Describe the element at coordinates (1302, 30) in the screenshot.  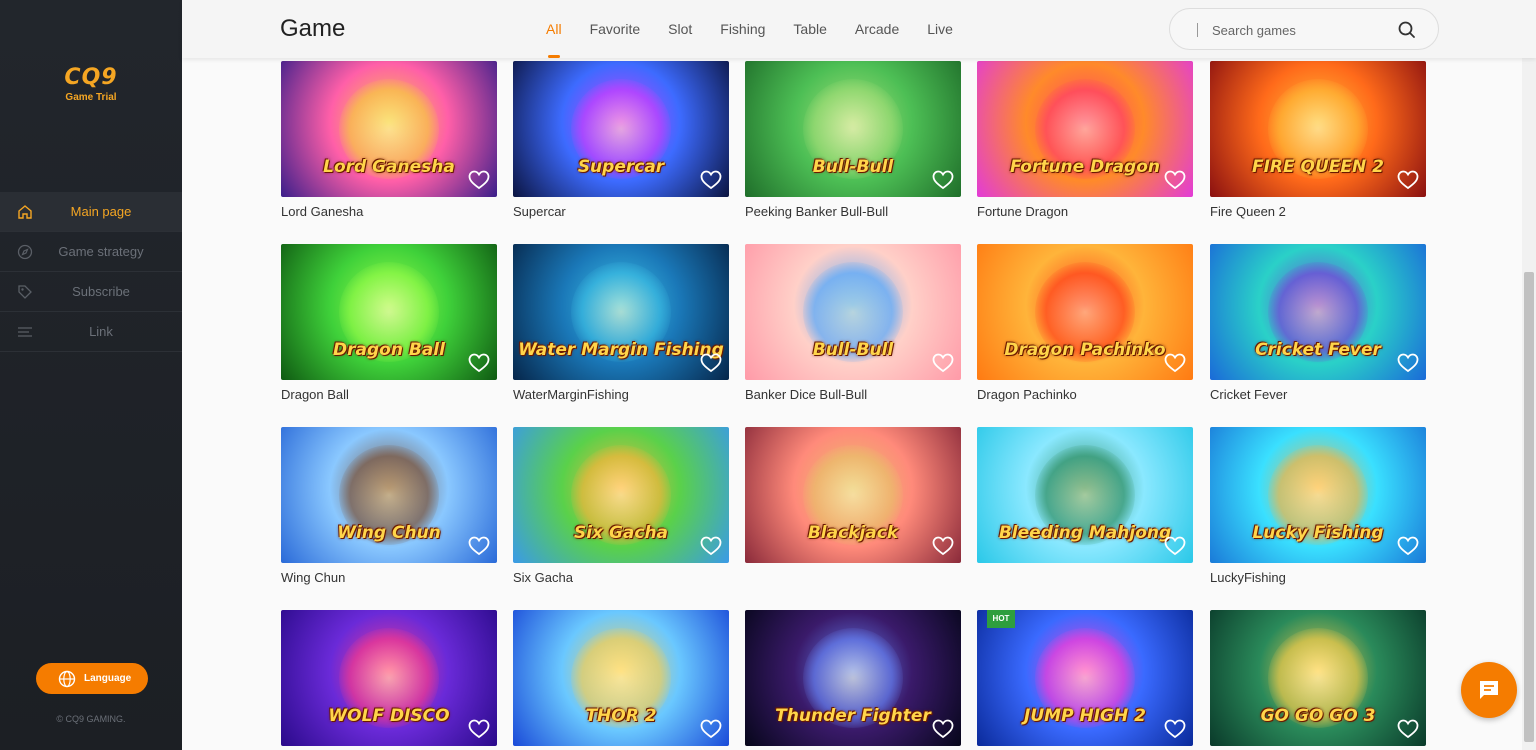
I see `search-input` at that location.